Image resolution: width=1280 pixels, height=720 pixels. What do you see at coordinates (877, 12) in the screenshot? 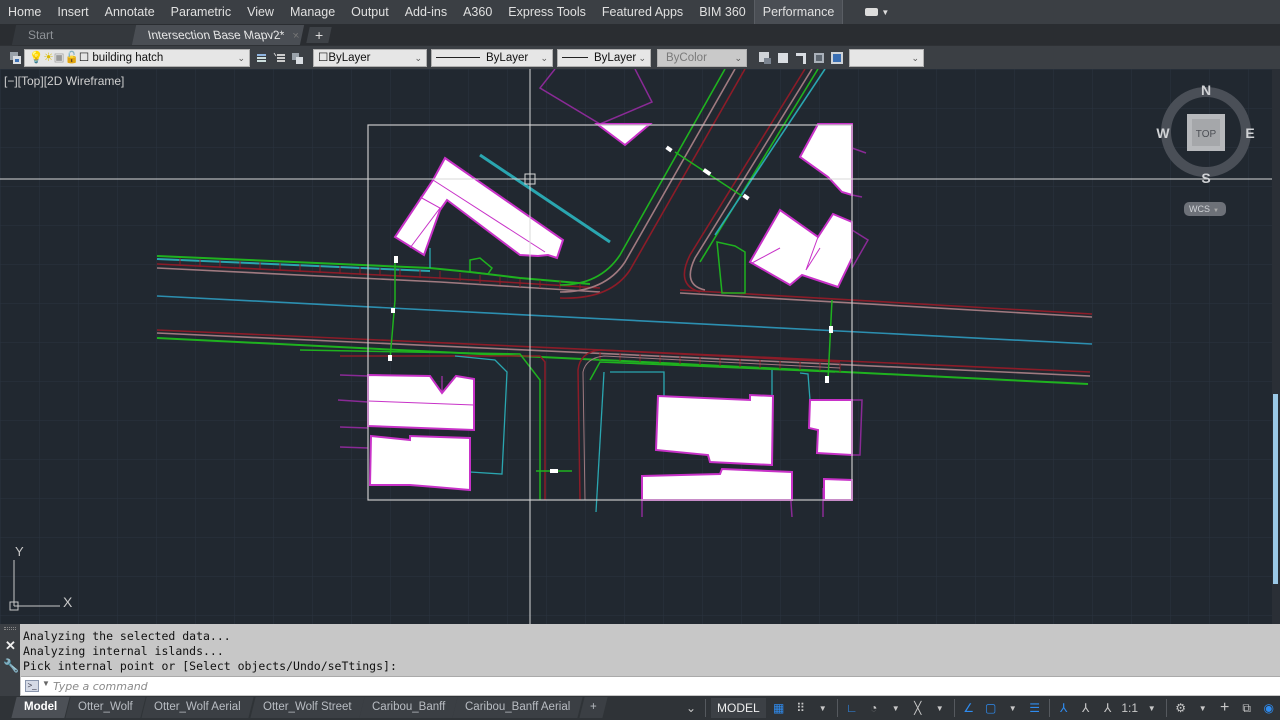
I see `ribbon-display-toggle: ▼` at bounding box center [877, 12].